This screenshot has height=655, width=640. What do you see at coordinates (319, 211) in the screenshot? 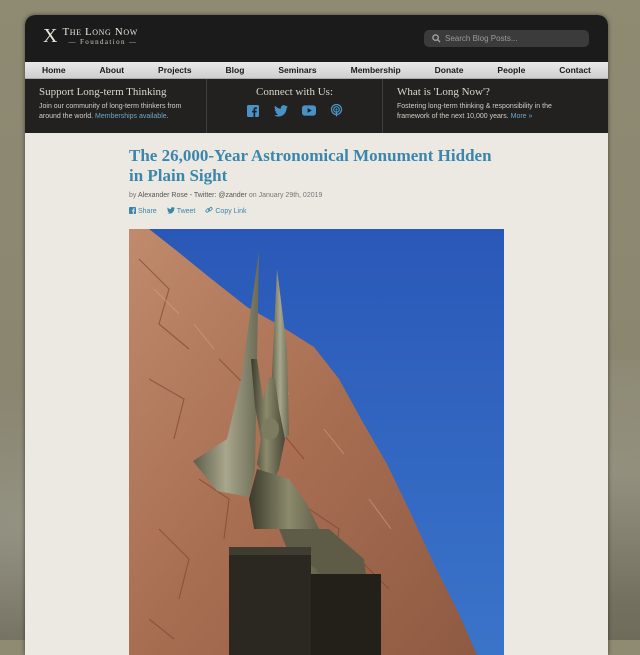
I see `share-bar: Share Tweet Copy Link` at bounding box center [319, 211].